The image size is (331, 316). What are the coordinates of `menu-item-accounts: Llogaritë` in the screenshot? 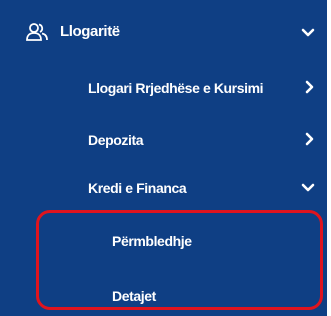 It's located at (163, 32).